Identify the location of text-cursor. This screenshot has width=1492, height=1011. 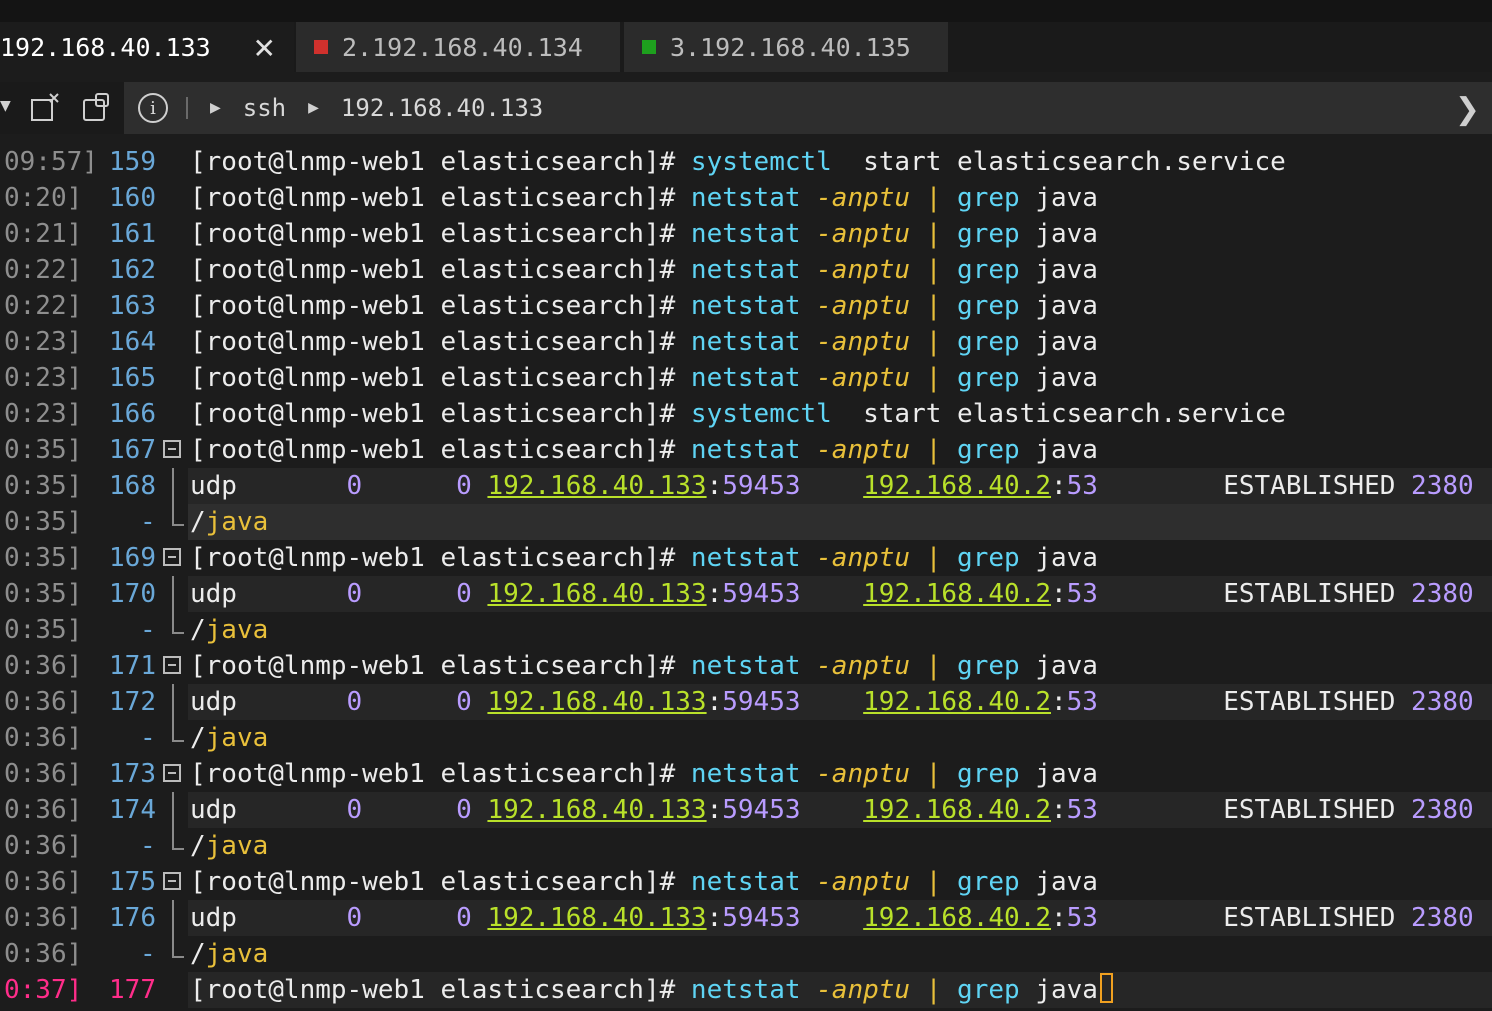
(1106, 988).